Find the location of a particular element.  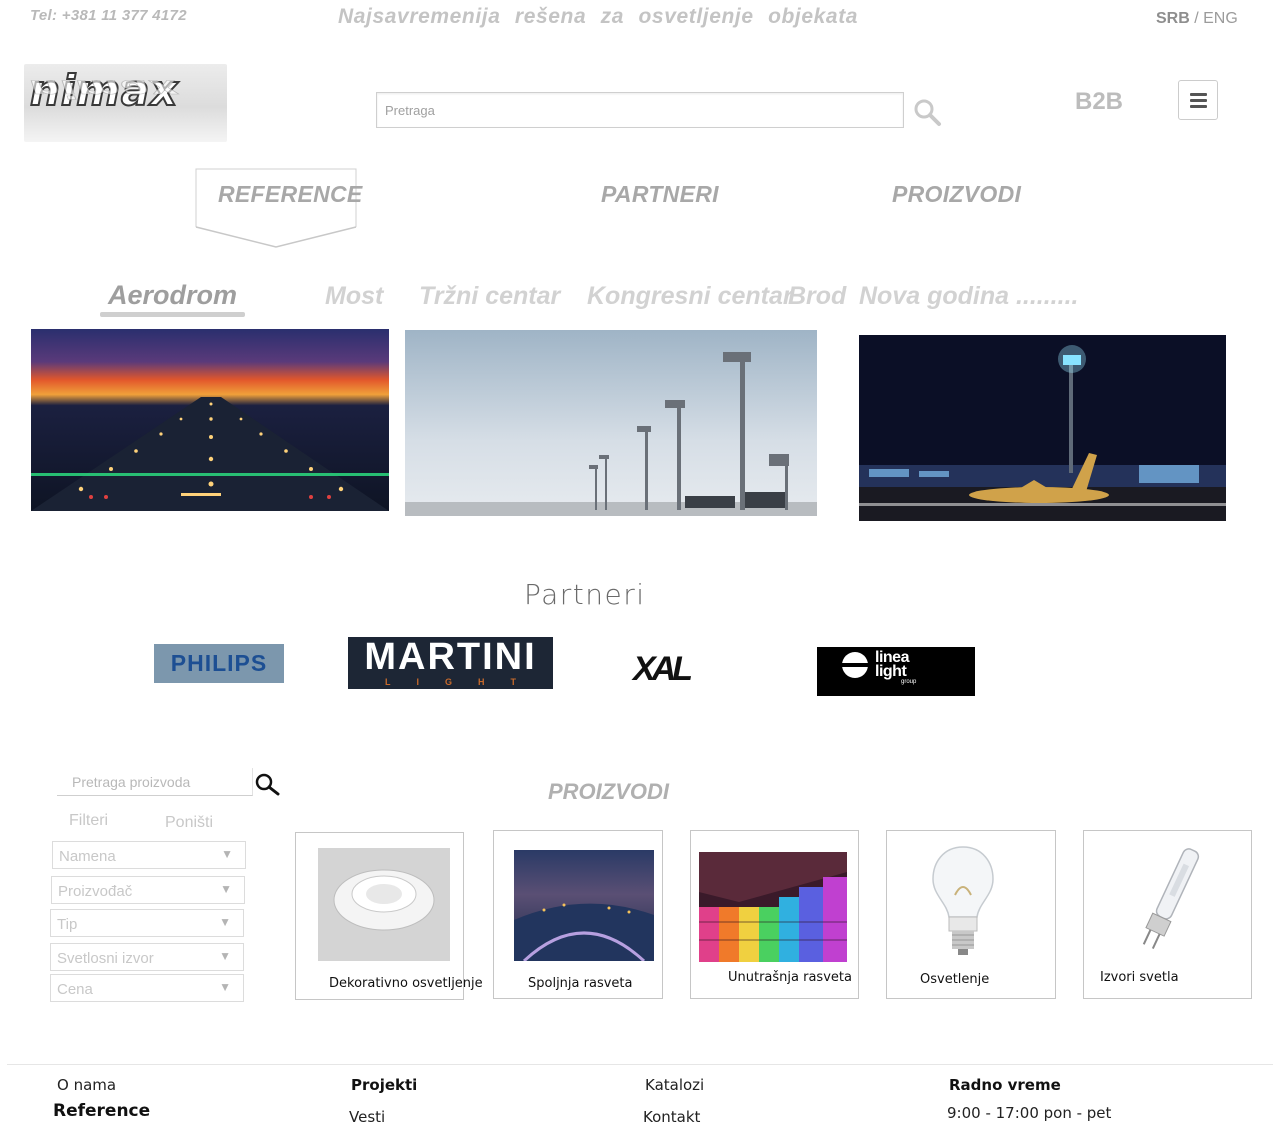

product-search-icon is located at coordinates (267, 784).